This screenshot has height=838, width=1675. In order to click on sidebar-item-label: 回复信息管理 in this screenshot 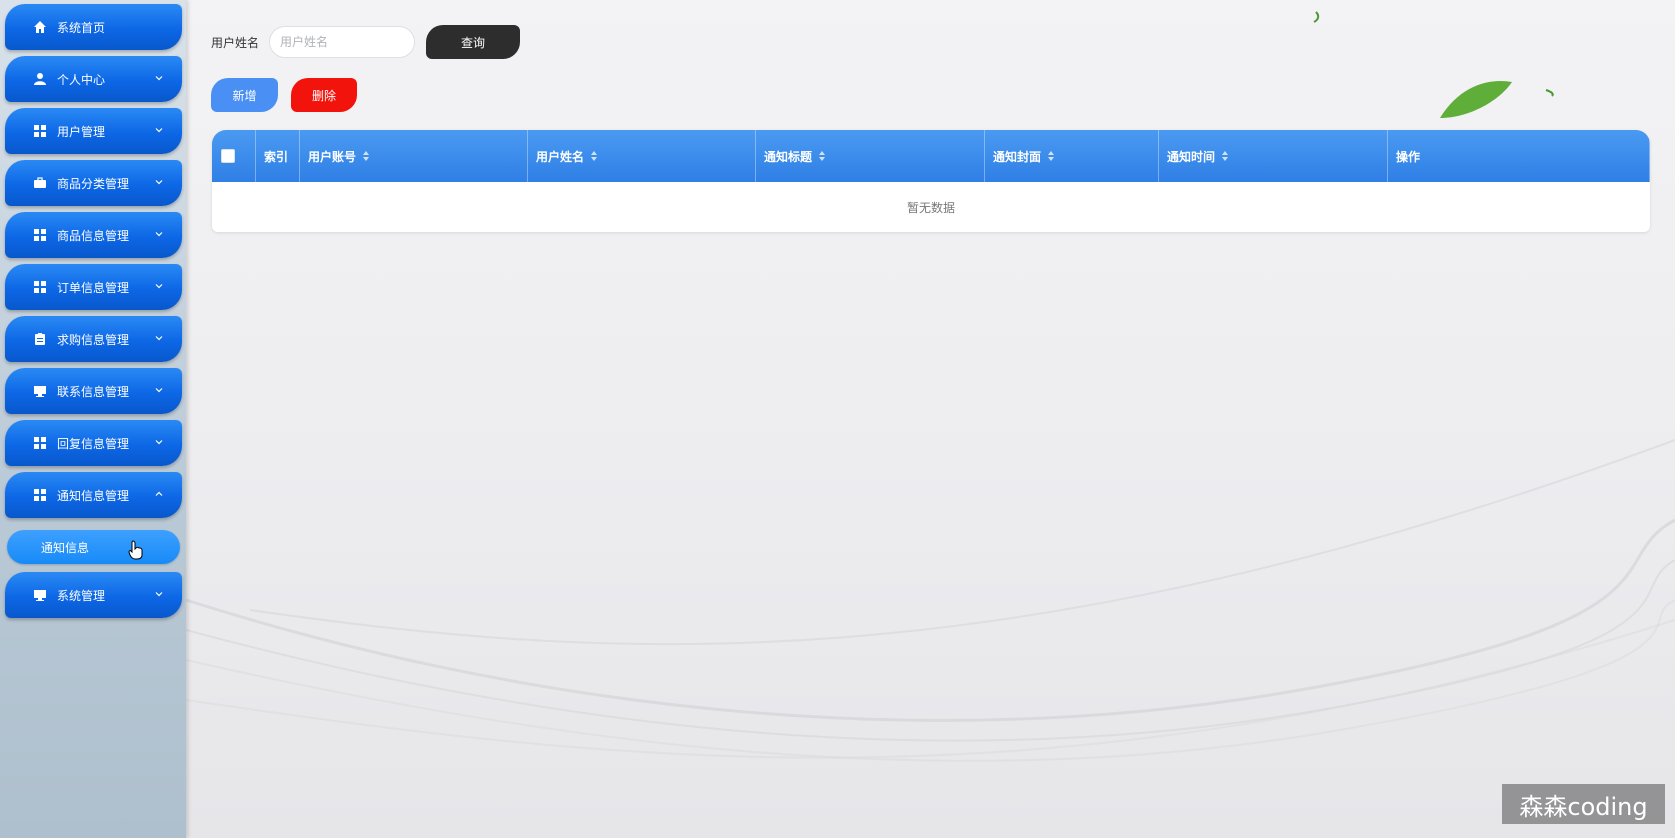, I will do `click(93, 443)`.